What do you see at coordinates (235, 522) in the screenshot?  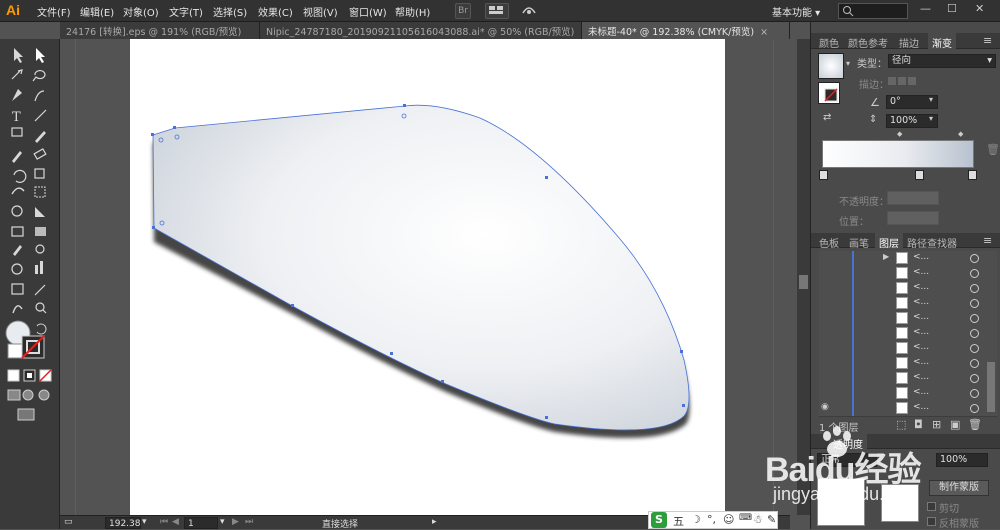 I see `next-artboard-icon: ▶` at bounding box center [235, 522].